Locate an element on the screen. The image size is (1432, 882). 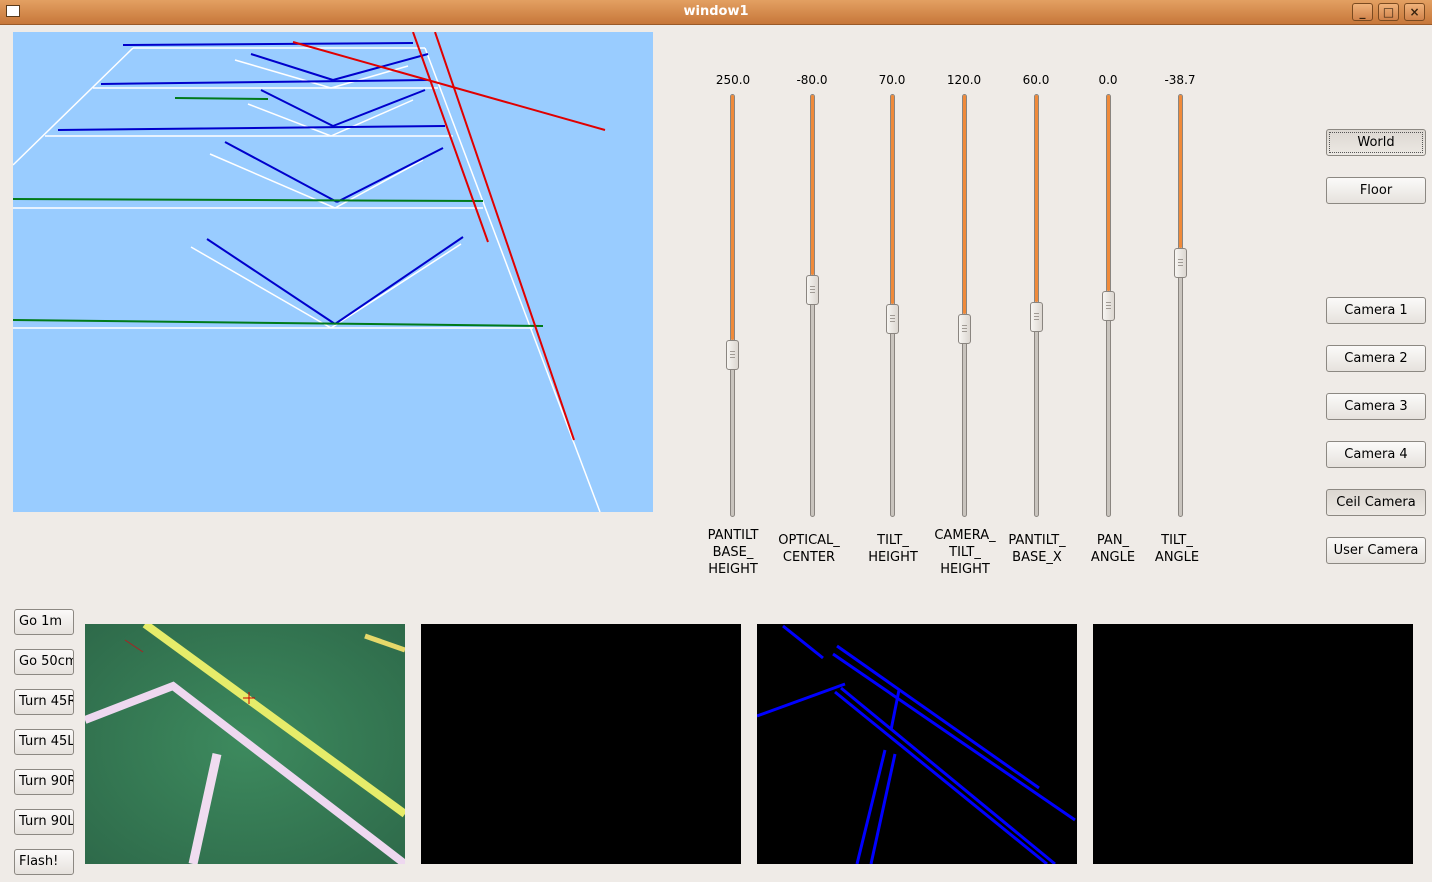
window-title: window1 is located at coordinates (716, 11).